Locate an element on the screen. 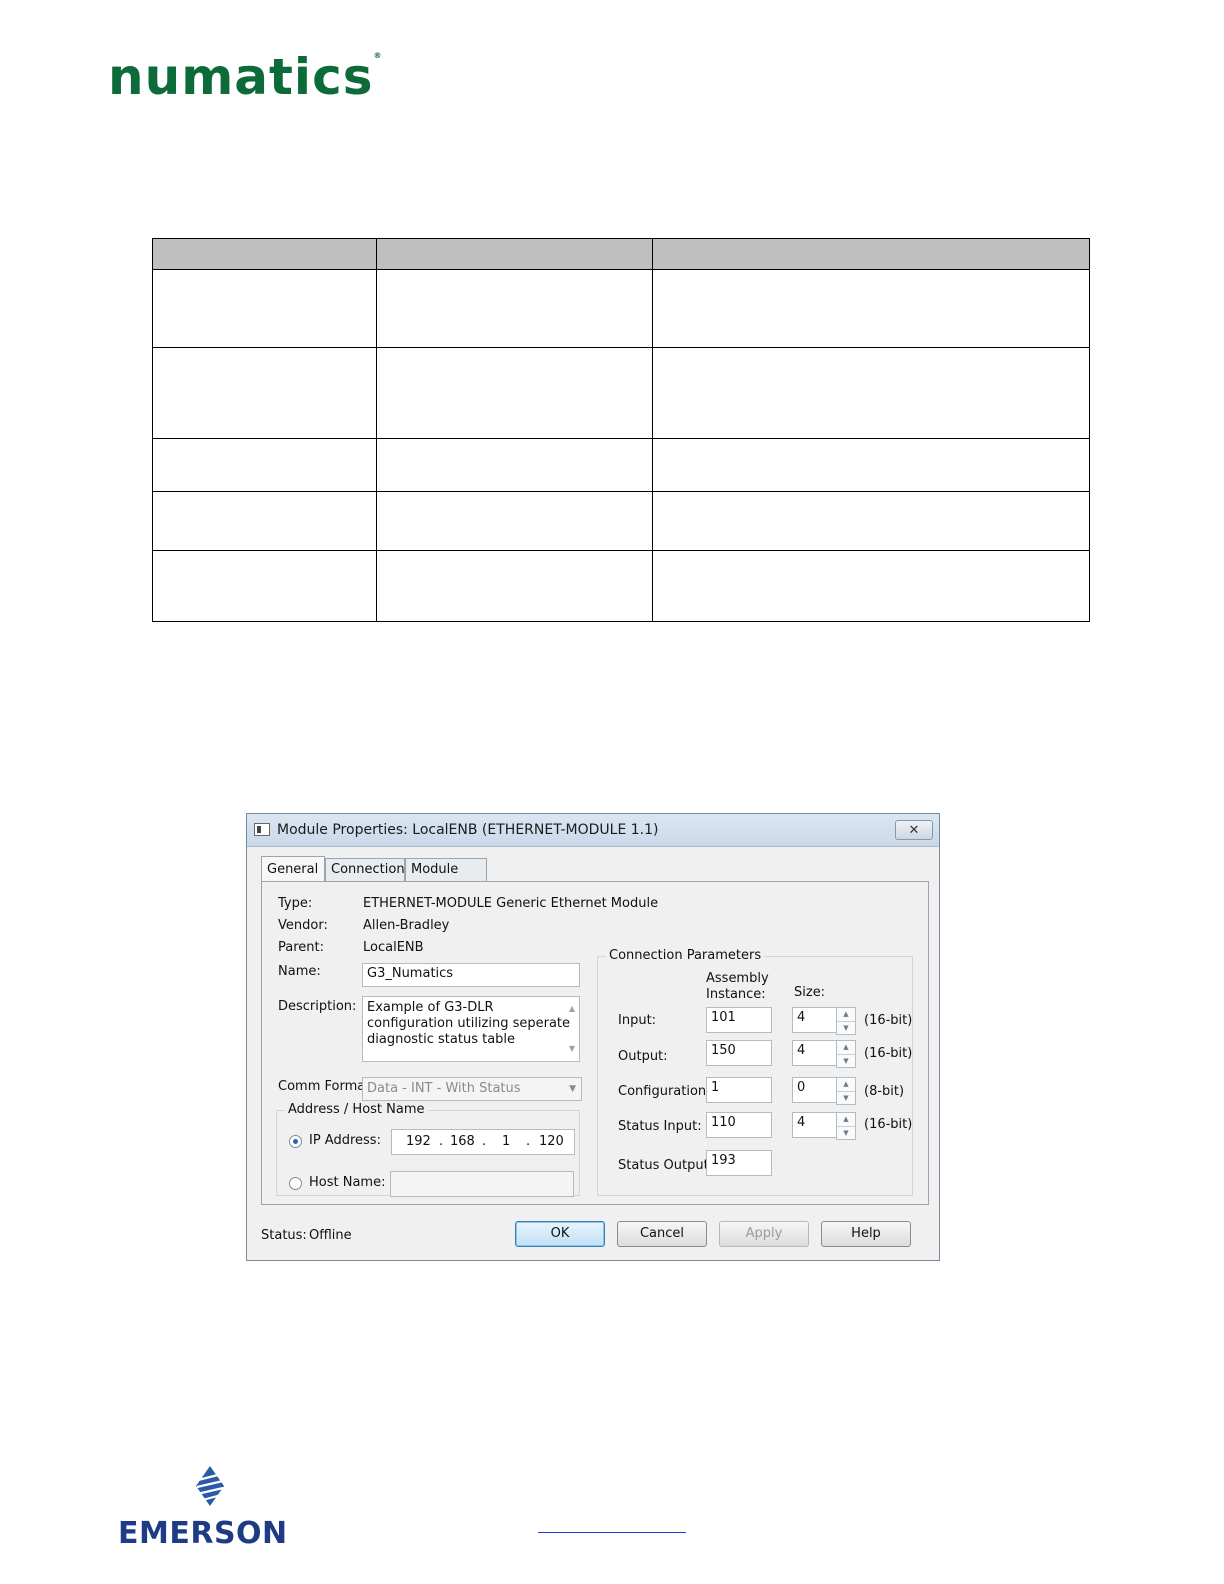  status-value: Offline is located at coordinates (330, 1235).